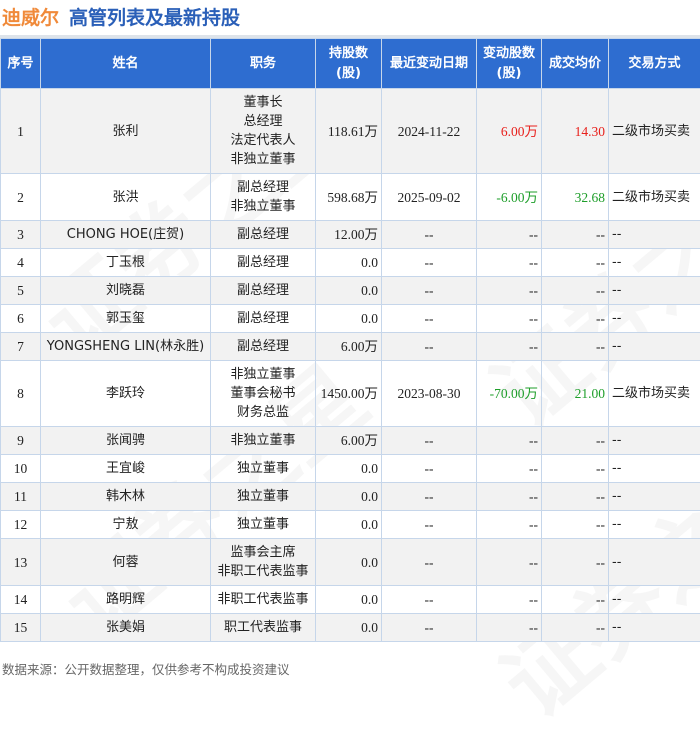 This screenshot has height=742, width=700. Describe the element at coordinates (575, 131) in the screenshot. I see `avg-price: 14.30` at that location.